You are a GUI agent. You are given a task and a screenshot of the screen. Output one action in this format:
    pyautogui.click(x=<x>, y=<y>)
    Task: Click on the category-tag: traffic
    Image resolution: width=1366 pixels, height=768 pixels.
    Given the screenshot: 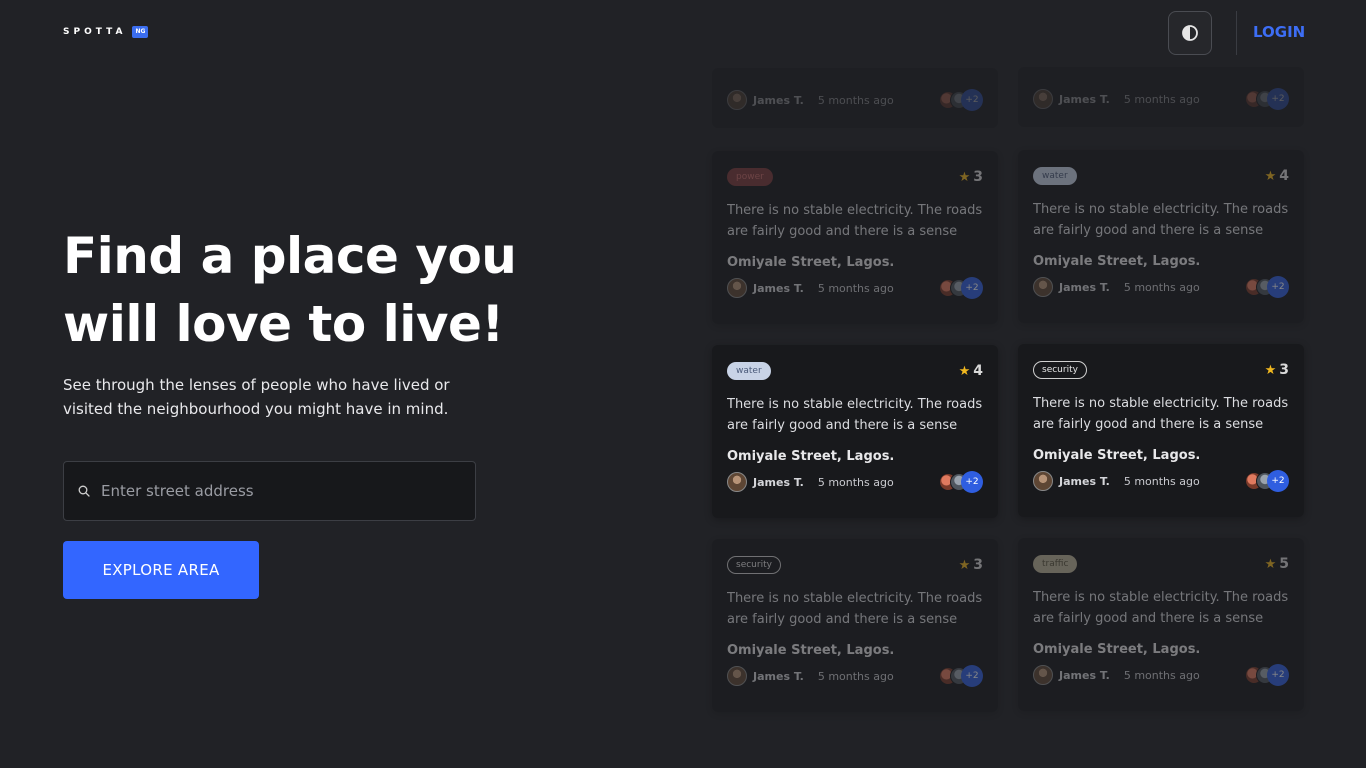 What is the action you would take?
    pyautogui.click(x=1055, y=564)
    